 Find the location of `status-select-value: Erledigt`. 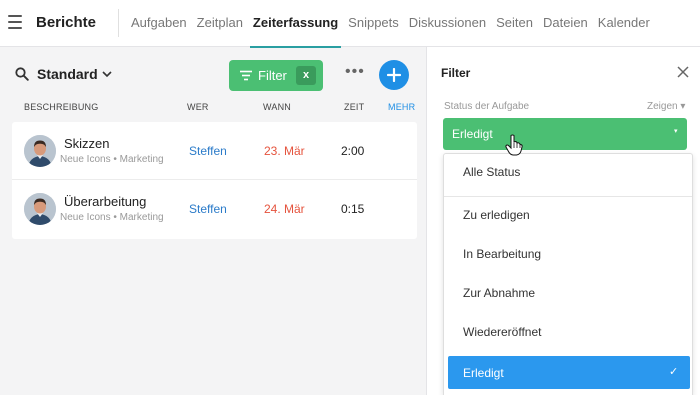

status-select-value: Erledigt is located at coordinates (472, 134).